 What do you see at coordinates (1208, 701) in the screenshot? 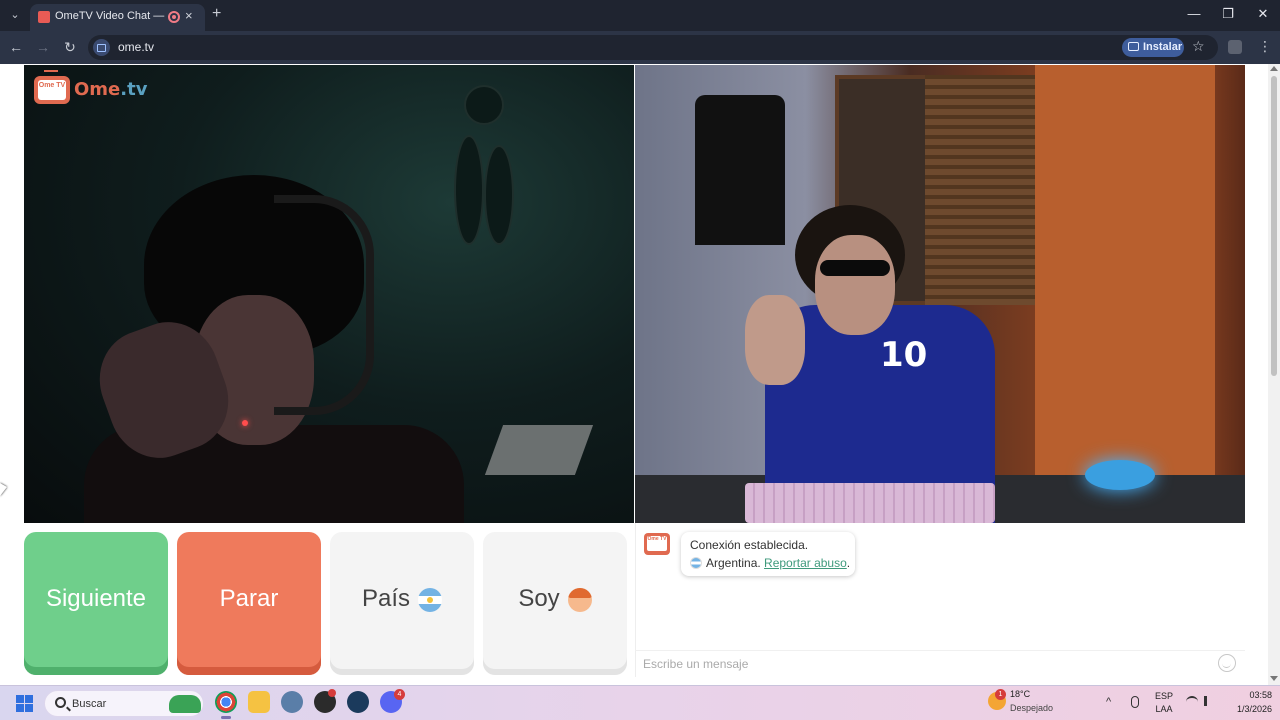
I see `speaker-icon` at bounding box center [1208, 701].